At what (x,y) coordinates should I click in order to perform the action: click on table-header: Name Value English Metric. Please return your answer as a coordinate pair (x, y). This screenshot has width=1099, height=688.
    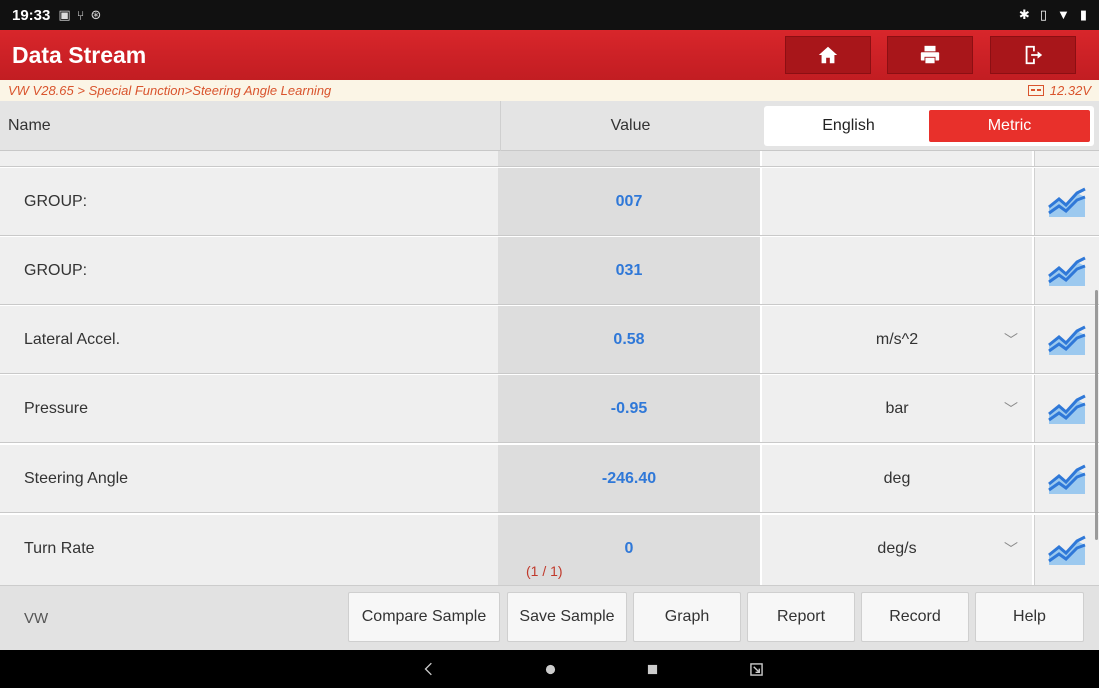
    Looking at the image, I should click on (549, 126).